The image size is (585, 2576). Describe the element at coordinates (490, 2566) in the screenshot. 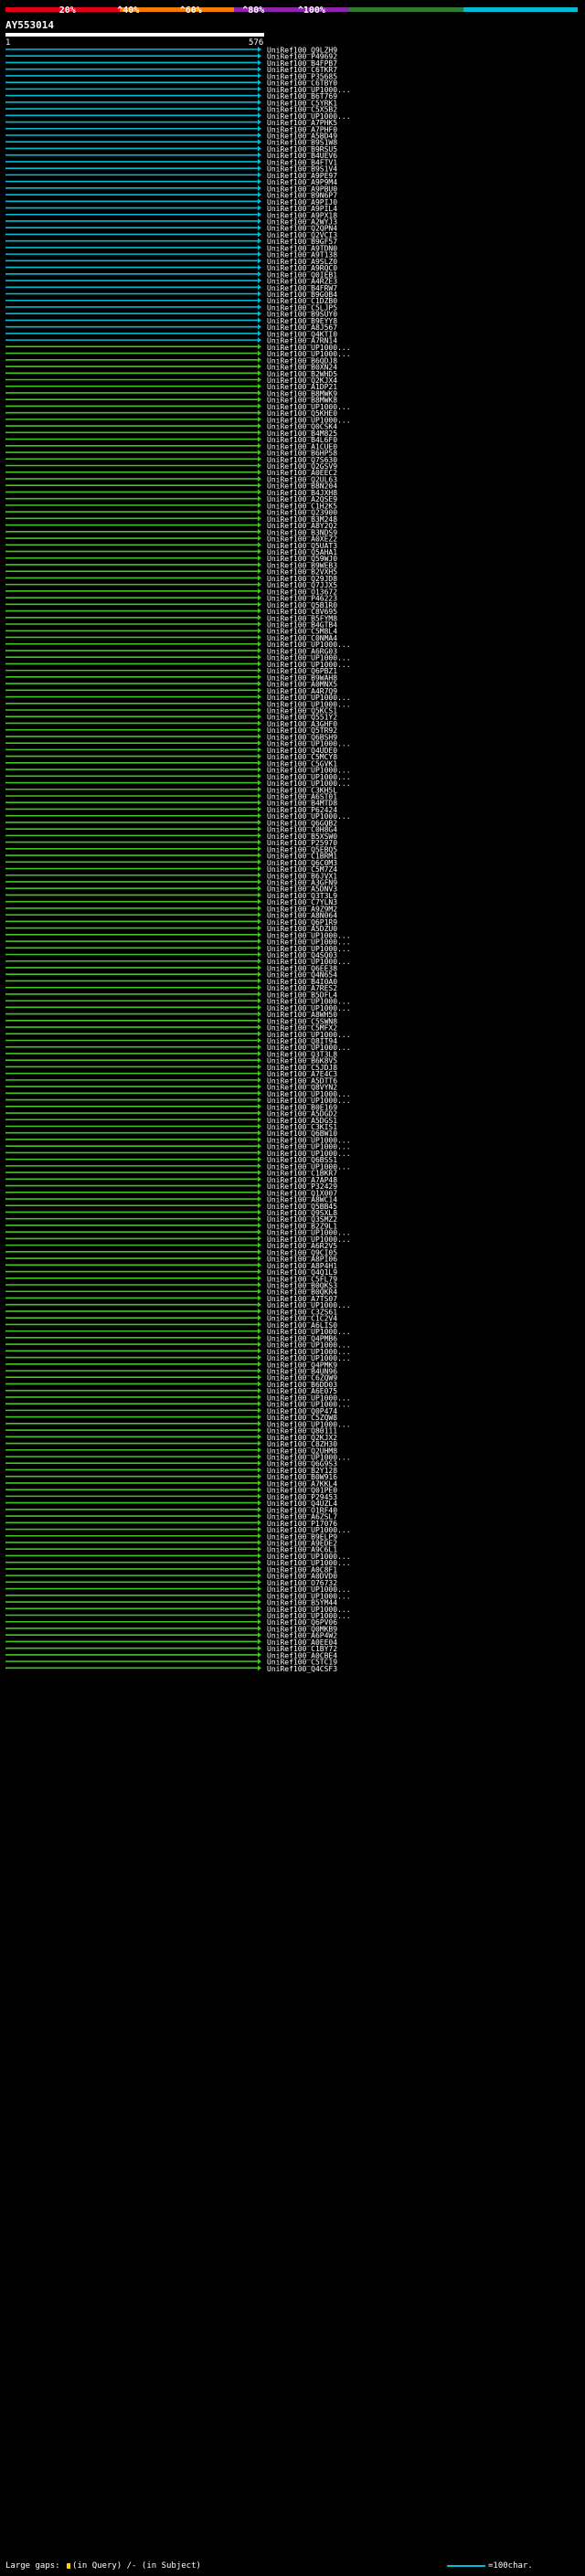

I see `footer-scale: =100char.` at that location.